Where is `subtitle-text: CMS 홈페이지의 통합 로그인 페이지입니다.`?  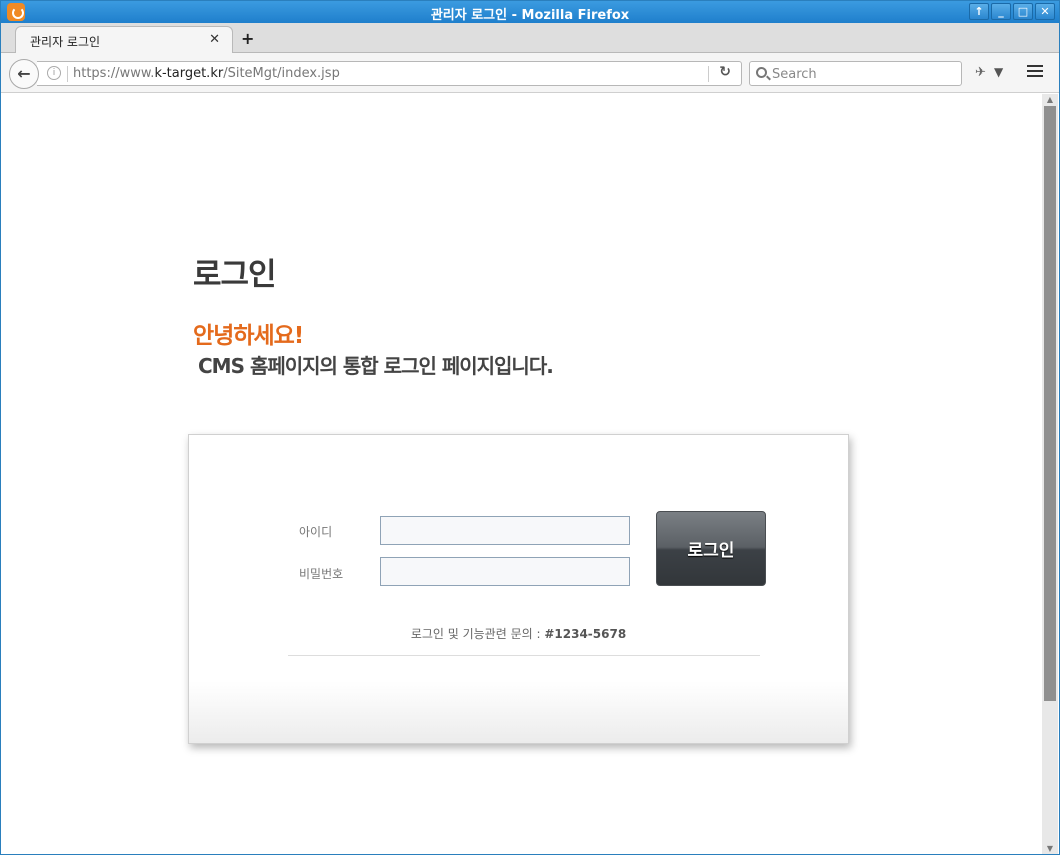
subtitle-text: CMS 홈페이지의 통합 로그인 페이지입니다. is located at coordinates (376, 366).